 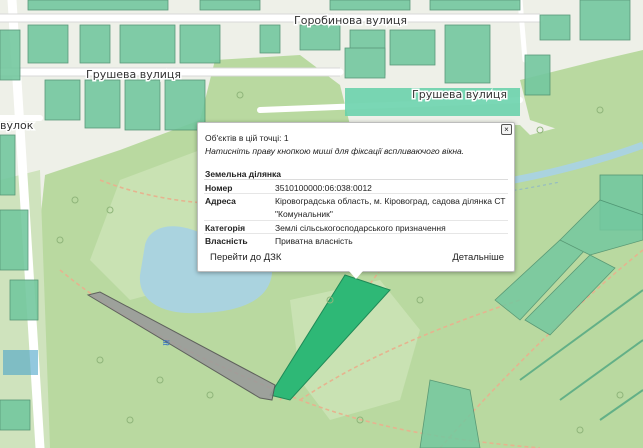 What do you see at coordinates (459, 94) in the screenshot?
I see `street-label-hrusheva-east: Грушева вулиця` at bounding box center [459, 94].